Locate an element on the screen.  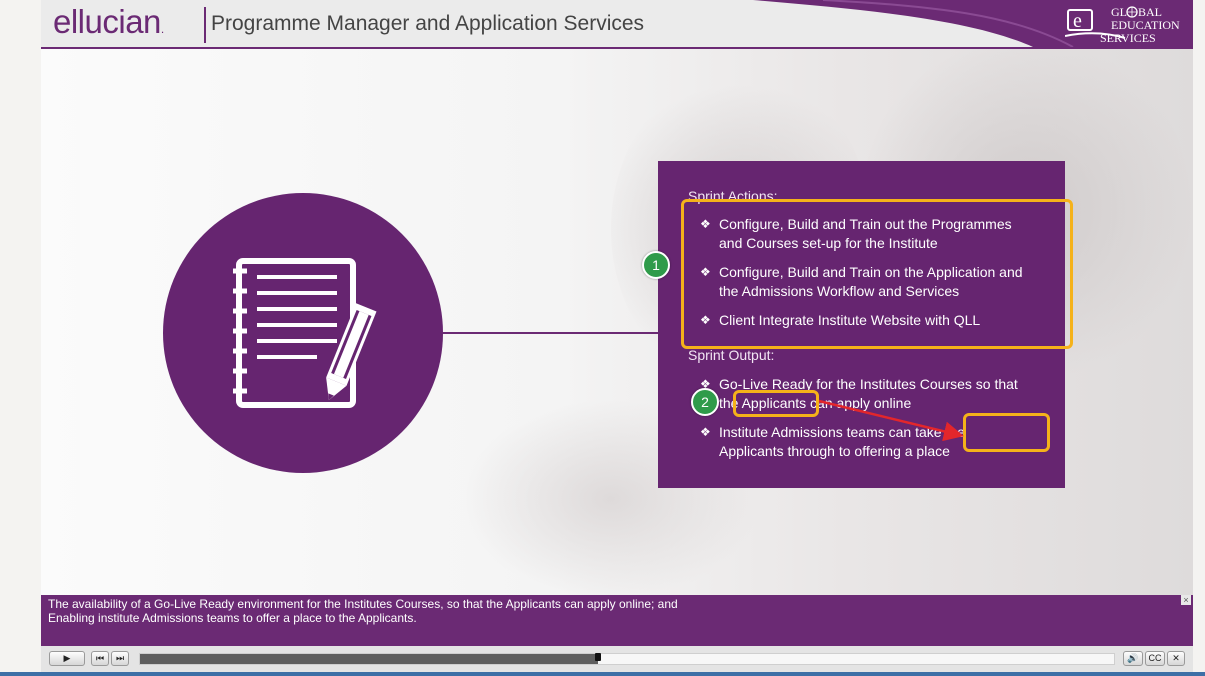
annotation-marker-1: 1 is located at coordinates (656, 265).